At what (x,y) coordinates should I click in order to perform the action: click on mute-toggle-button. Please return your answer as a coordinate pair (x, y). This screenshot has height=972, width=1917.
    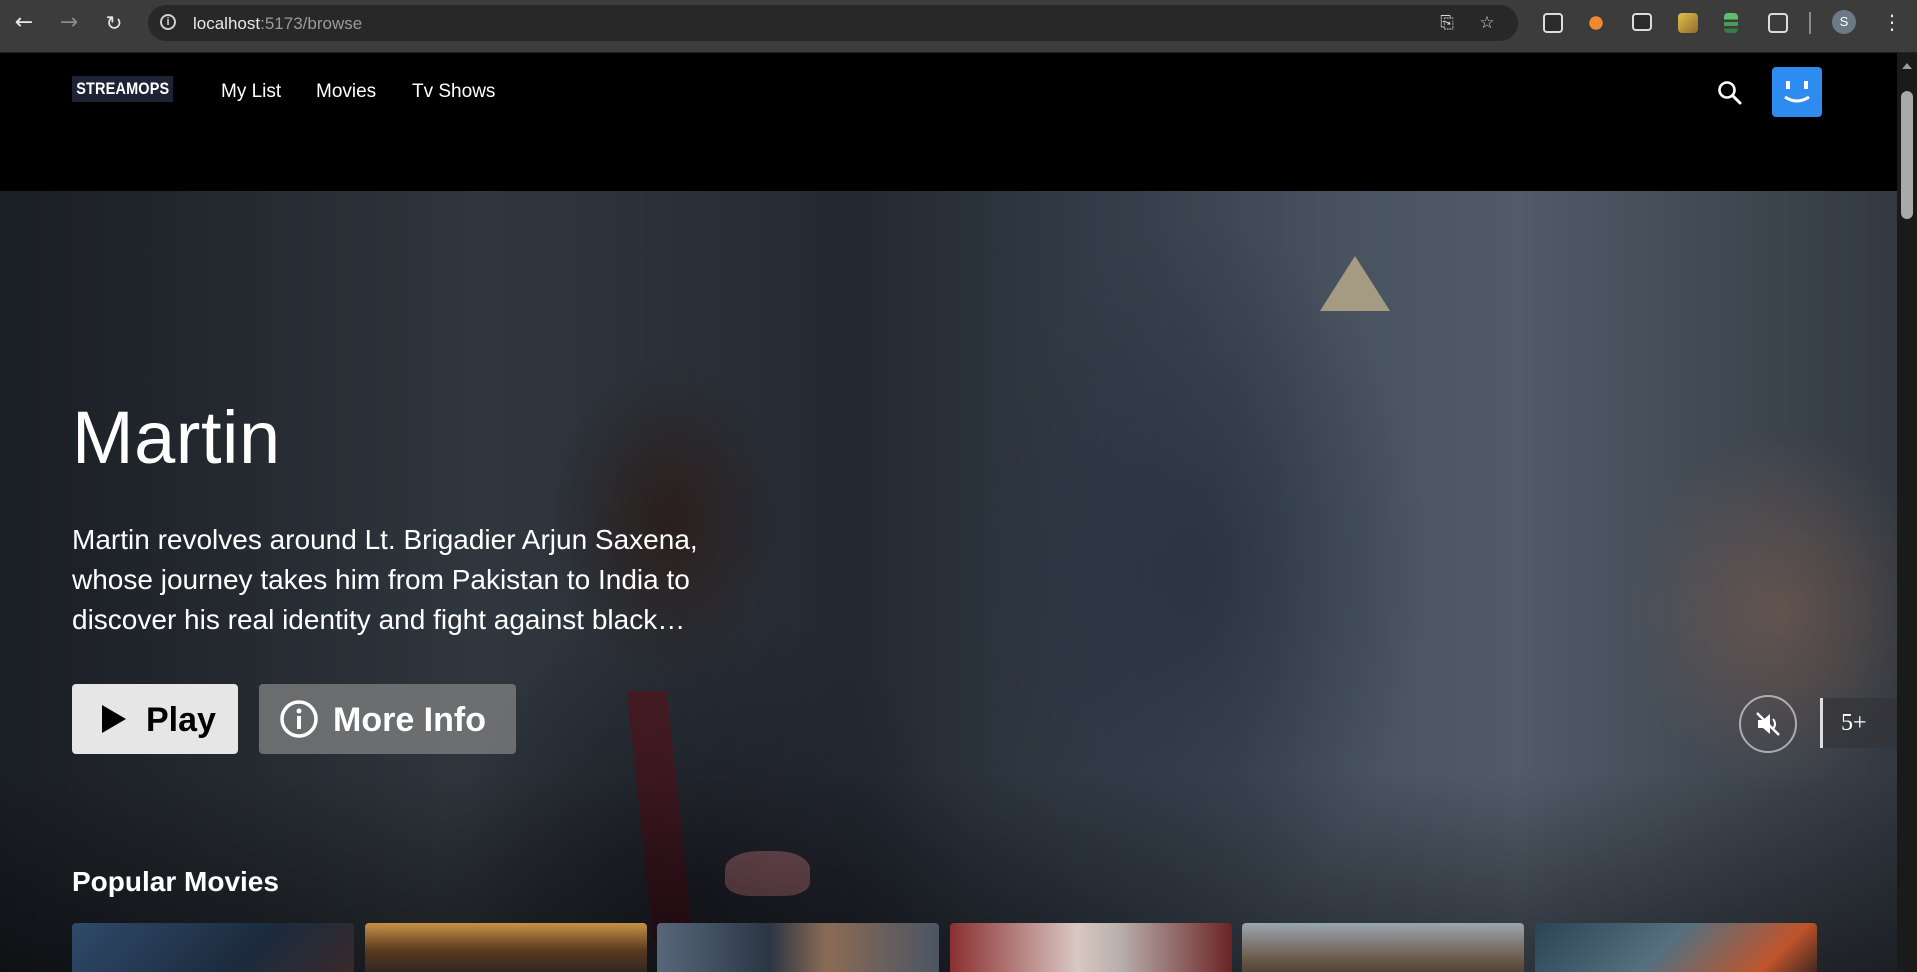
    Looking at the image, I should click on (1768, 724).